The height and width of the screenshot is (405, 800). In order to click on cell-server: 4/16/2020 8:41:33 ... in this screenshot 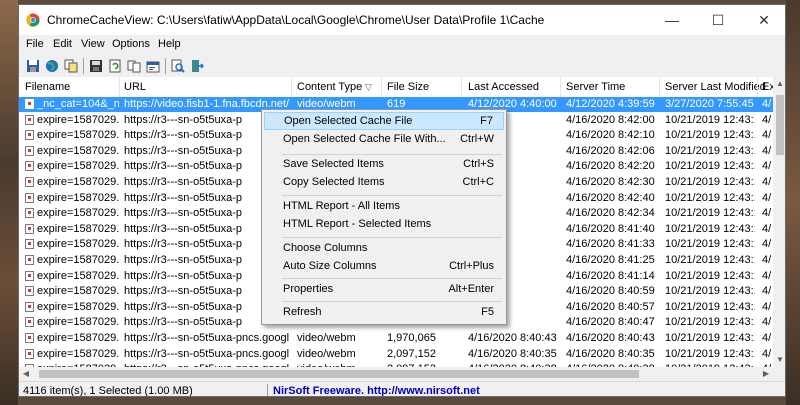, I will do `click(611, 244)`.